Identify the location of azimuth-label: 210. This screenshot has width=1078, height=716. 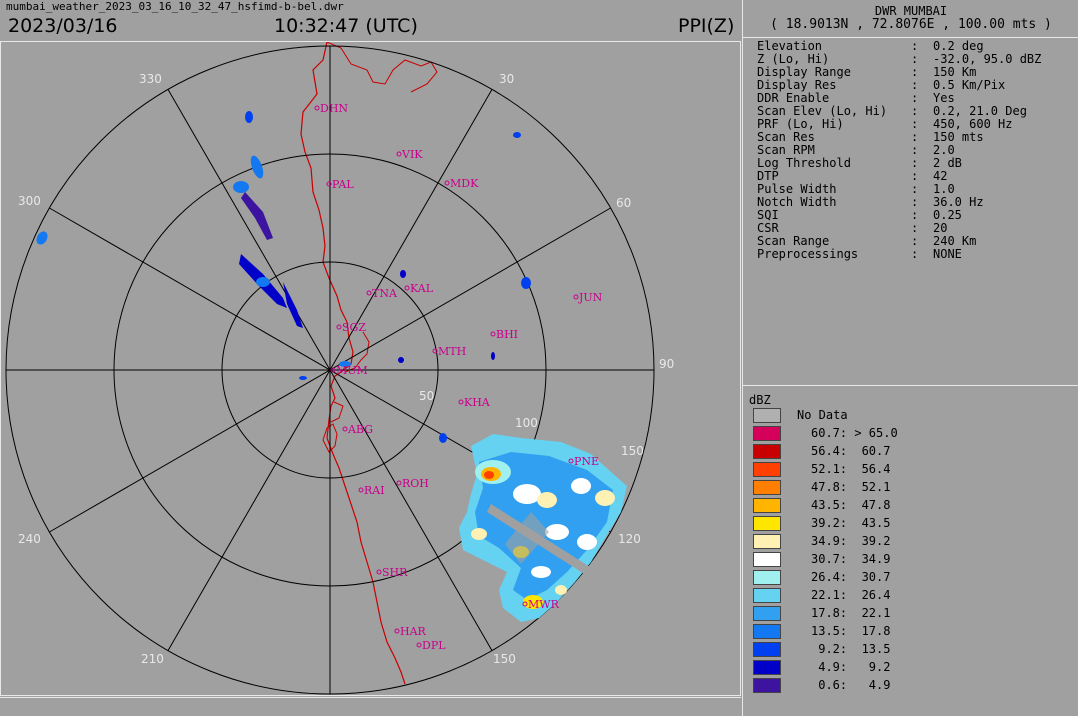
(152, 659).